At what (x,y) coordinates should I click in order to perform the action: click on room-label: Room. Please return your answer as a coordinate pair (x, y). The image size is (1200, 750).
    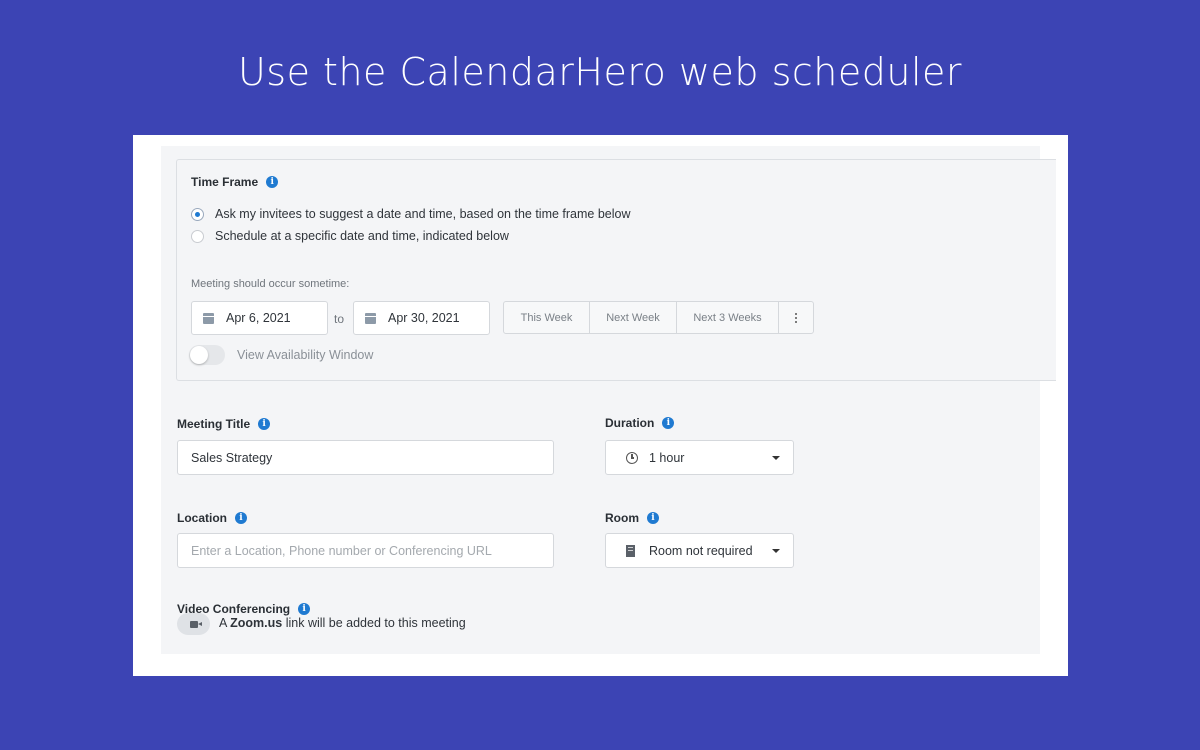
    Looking at the image, I should click on (622, 518).